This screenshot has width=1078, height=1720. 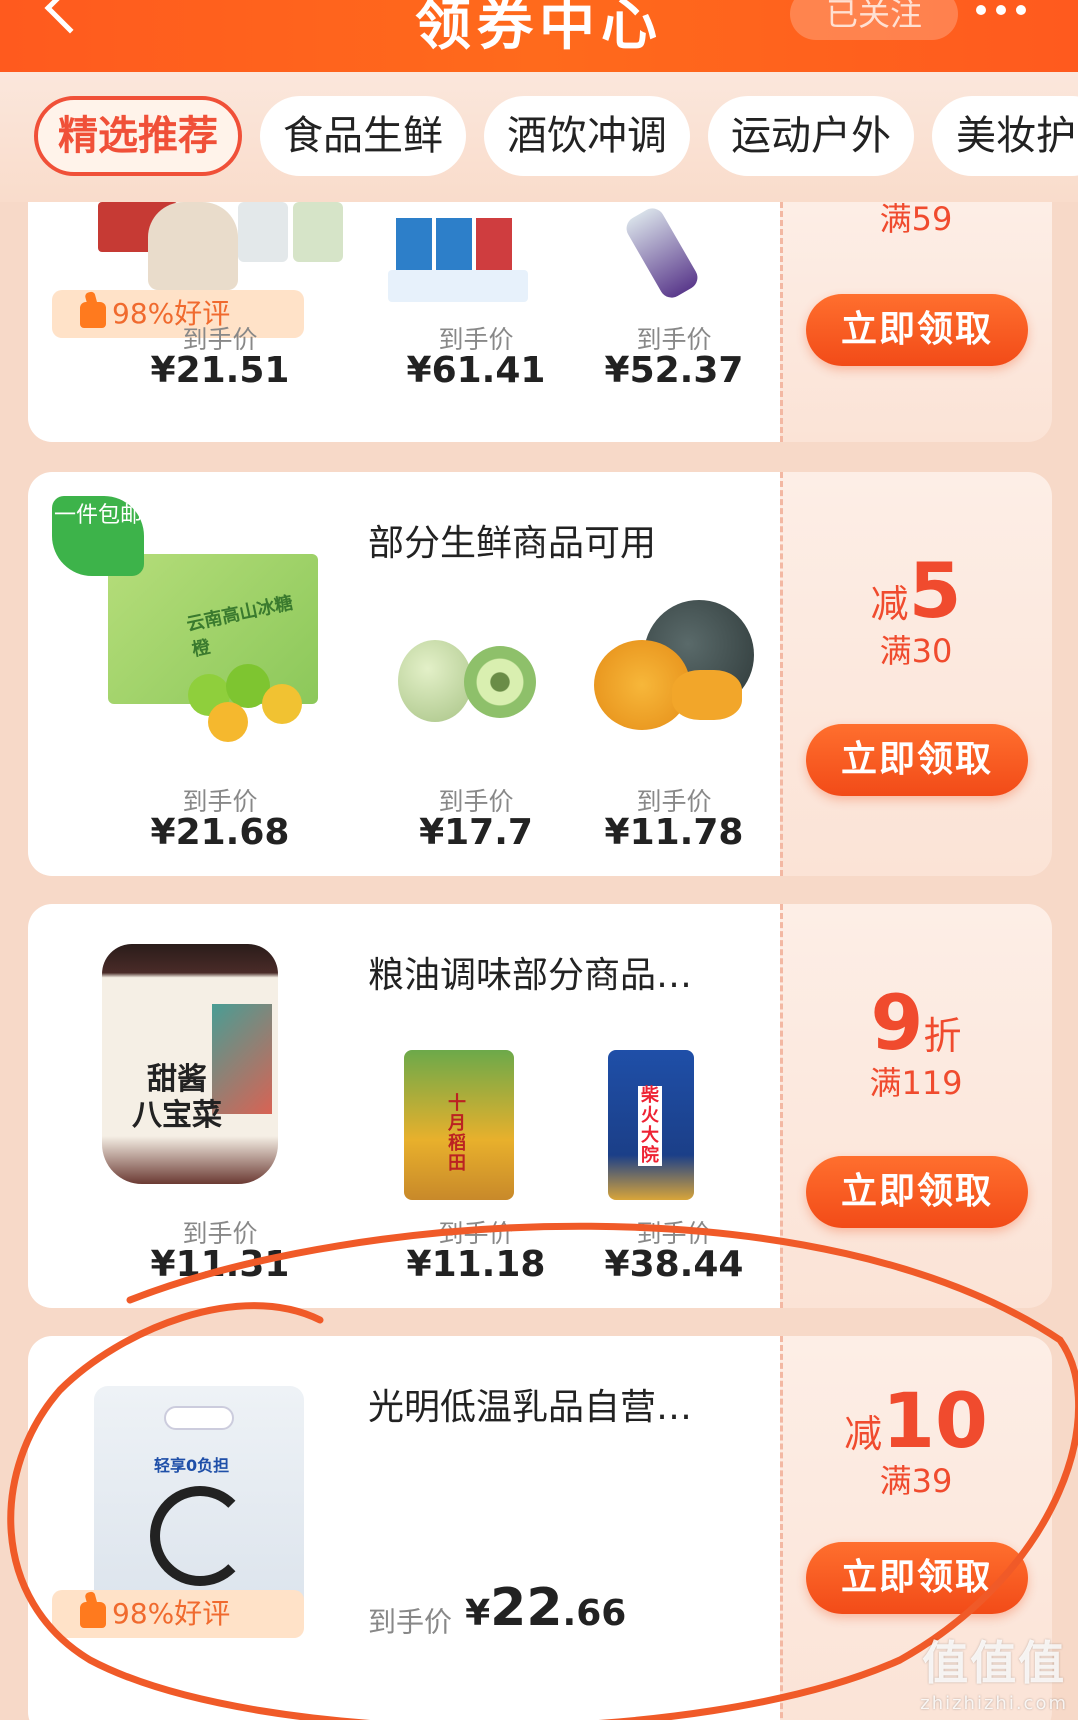 I want to click on product-price: ¥11.31, so click(x=220, y=1264).